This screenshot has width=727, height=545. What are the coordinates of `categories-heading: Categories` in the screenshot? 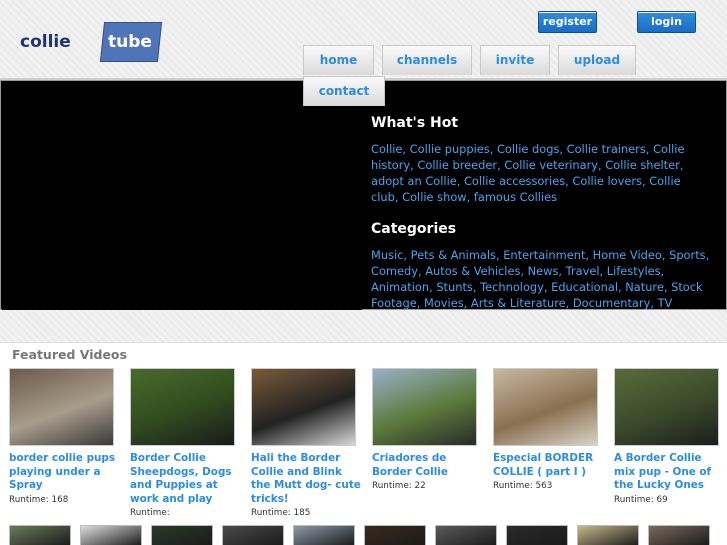 It's located at (414, 229).